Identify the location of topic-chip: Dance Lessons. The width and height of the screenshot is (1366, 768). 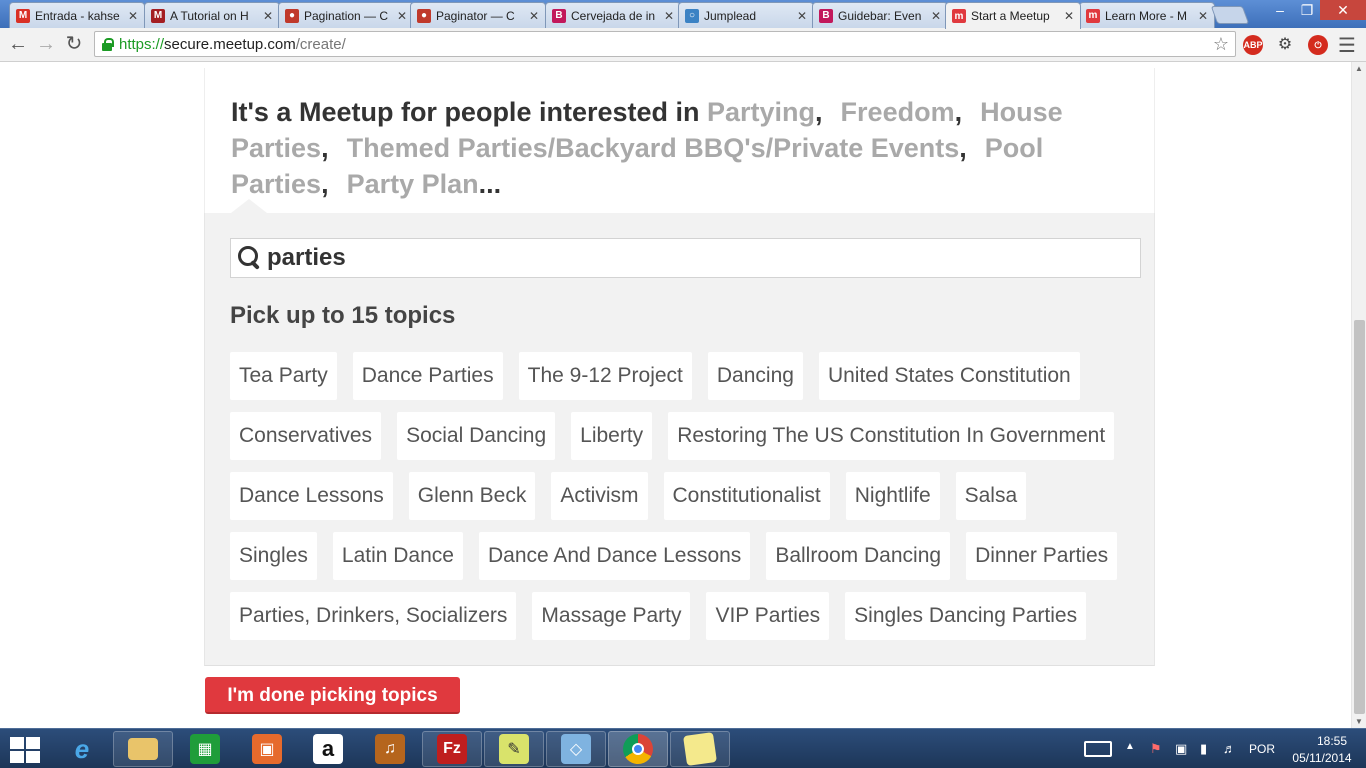
(311, 496).